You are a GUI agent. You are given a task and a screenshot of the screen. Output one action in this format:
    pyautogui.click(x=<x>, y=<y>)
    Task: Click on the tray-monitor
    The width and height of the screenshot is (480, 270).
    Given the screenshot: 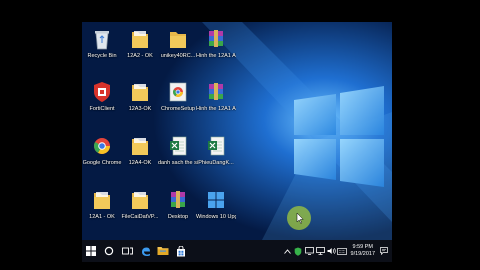 What is the action you would take?
    pyautogui.click(x=309, y=251)
    